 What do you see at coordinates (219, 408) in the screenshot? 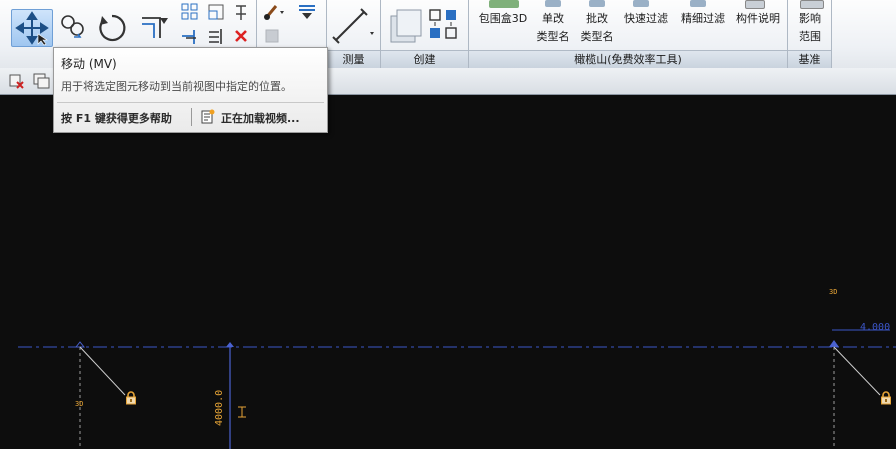
I see `dimension-value: 4000.0` at bounding box center [219, 408].